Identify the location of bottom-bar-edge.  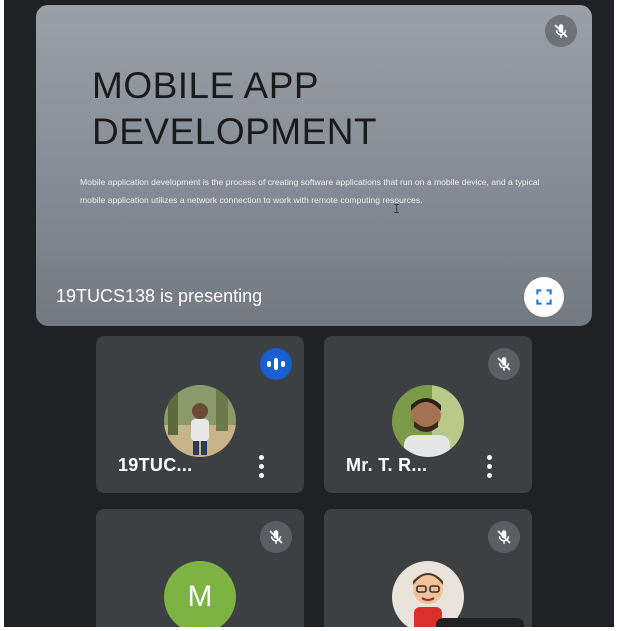
(480, 622).